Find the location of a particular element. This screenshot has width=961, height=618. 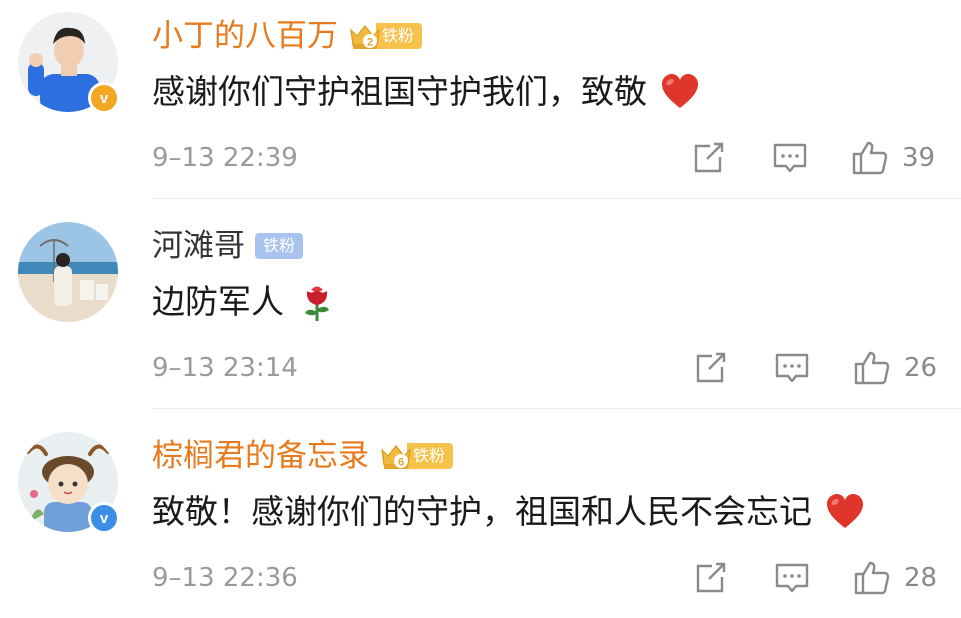

comment-actions: 39 is located at coordinates (480, 158).